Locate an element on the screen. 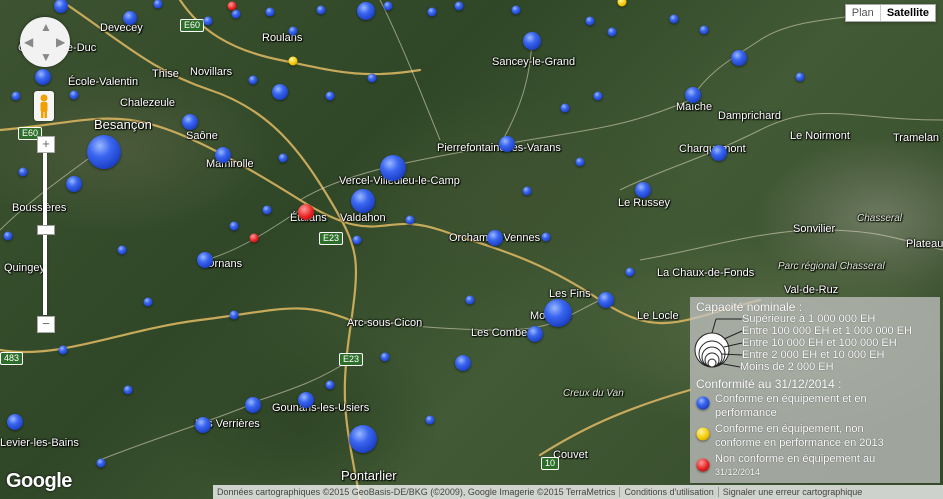  zoom-in-button: + is located at coordinates (46, 144).